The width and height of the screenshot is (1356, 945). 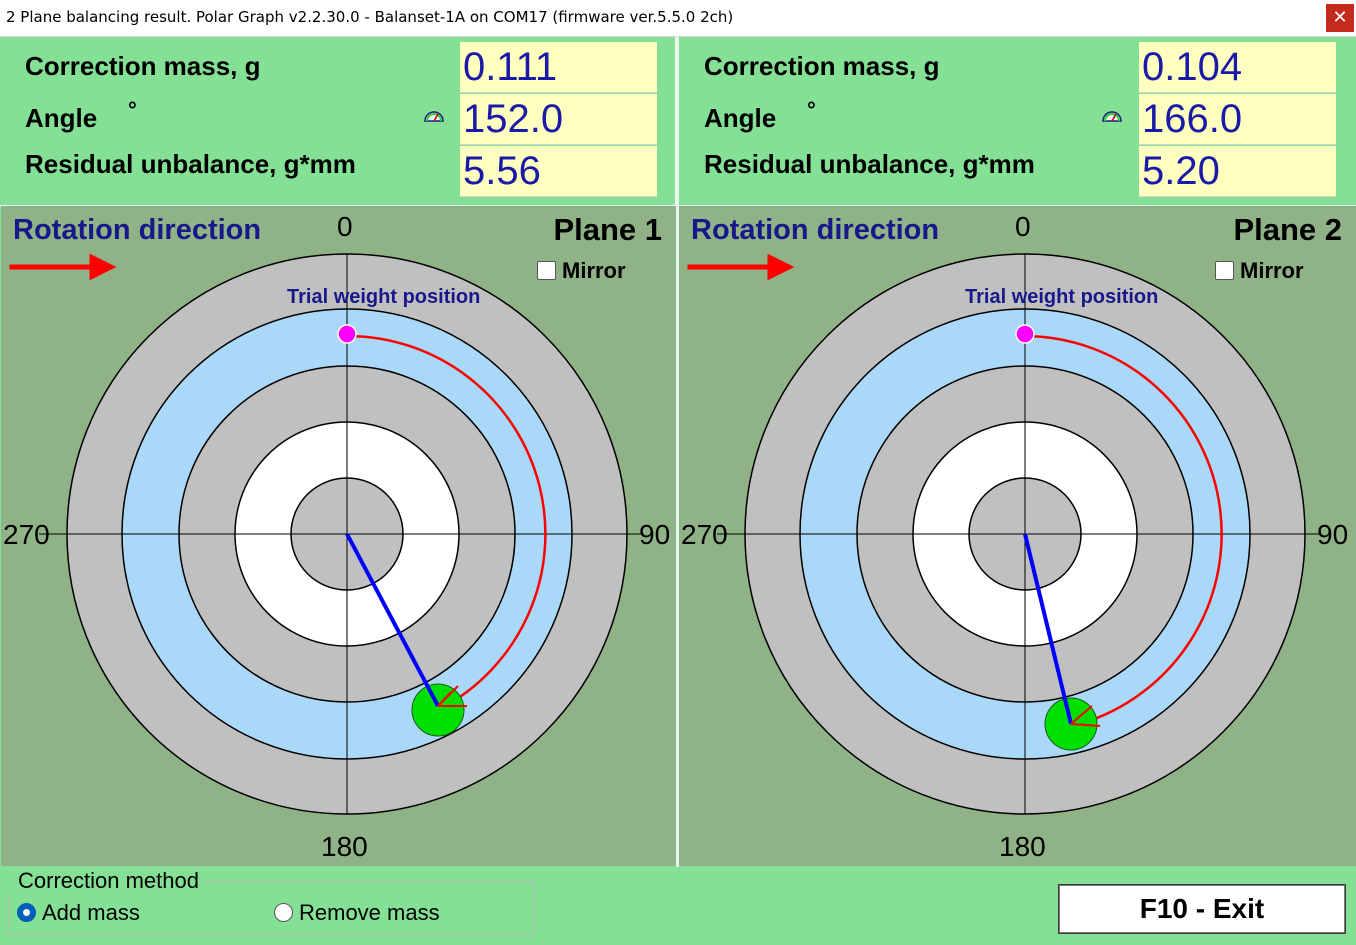 I want to click on correction-method-legend: Correction method, so click(x=106, y=881).